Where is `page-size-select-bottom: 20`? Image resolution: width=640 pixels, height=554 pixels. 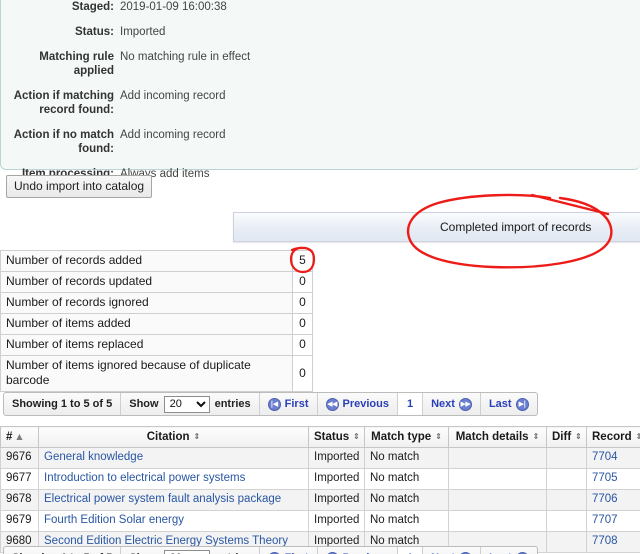
page-size-select-bottom: 20 is located at coordinates (186, 551).